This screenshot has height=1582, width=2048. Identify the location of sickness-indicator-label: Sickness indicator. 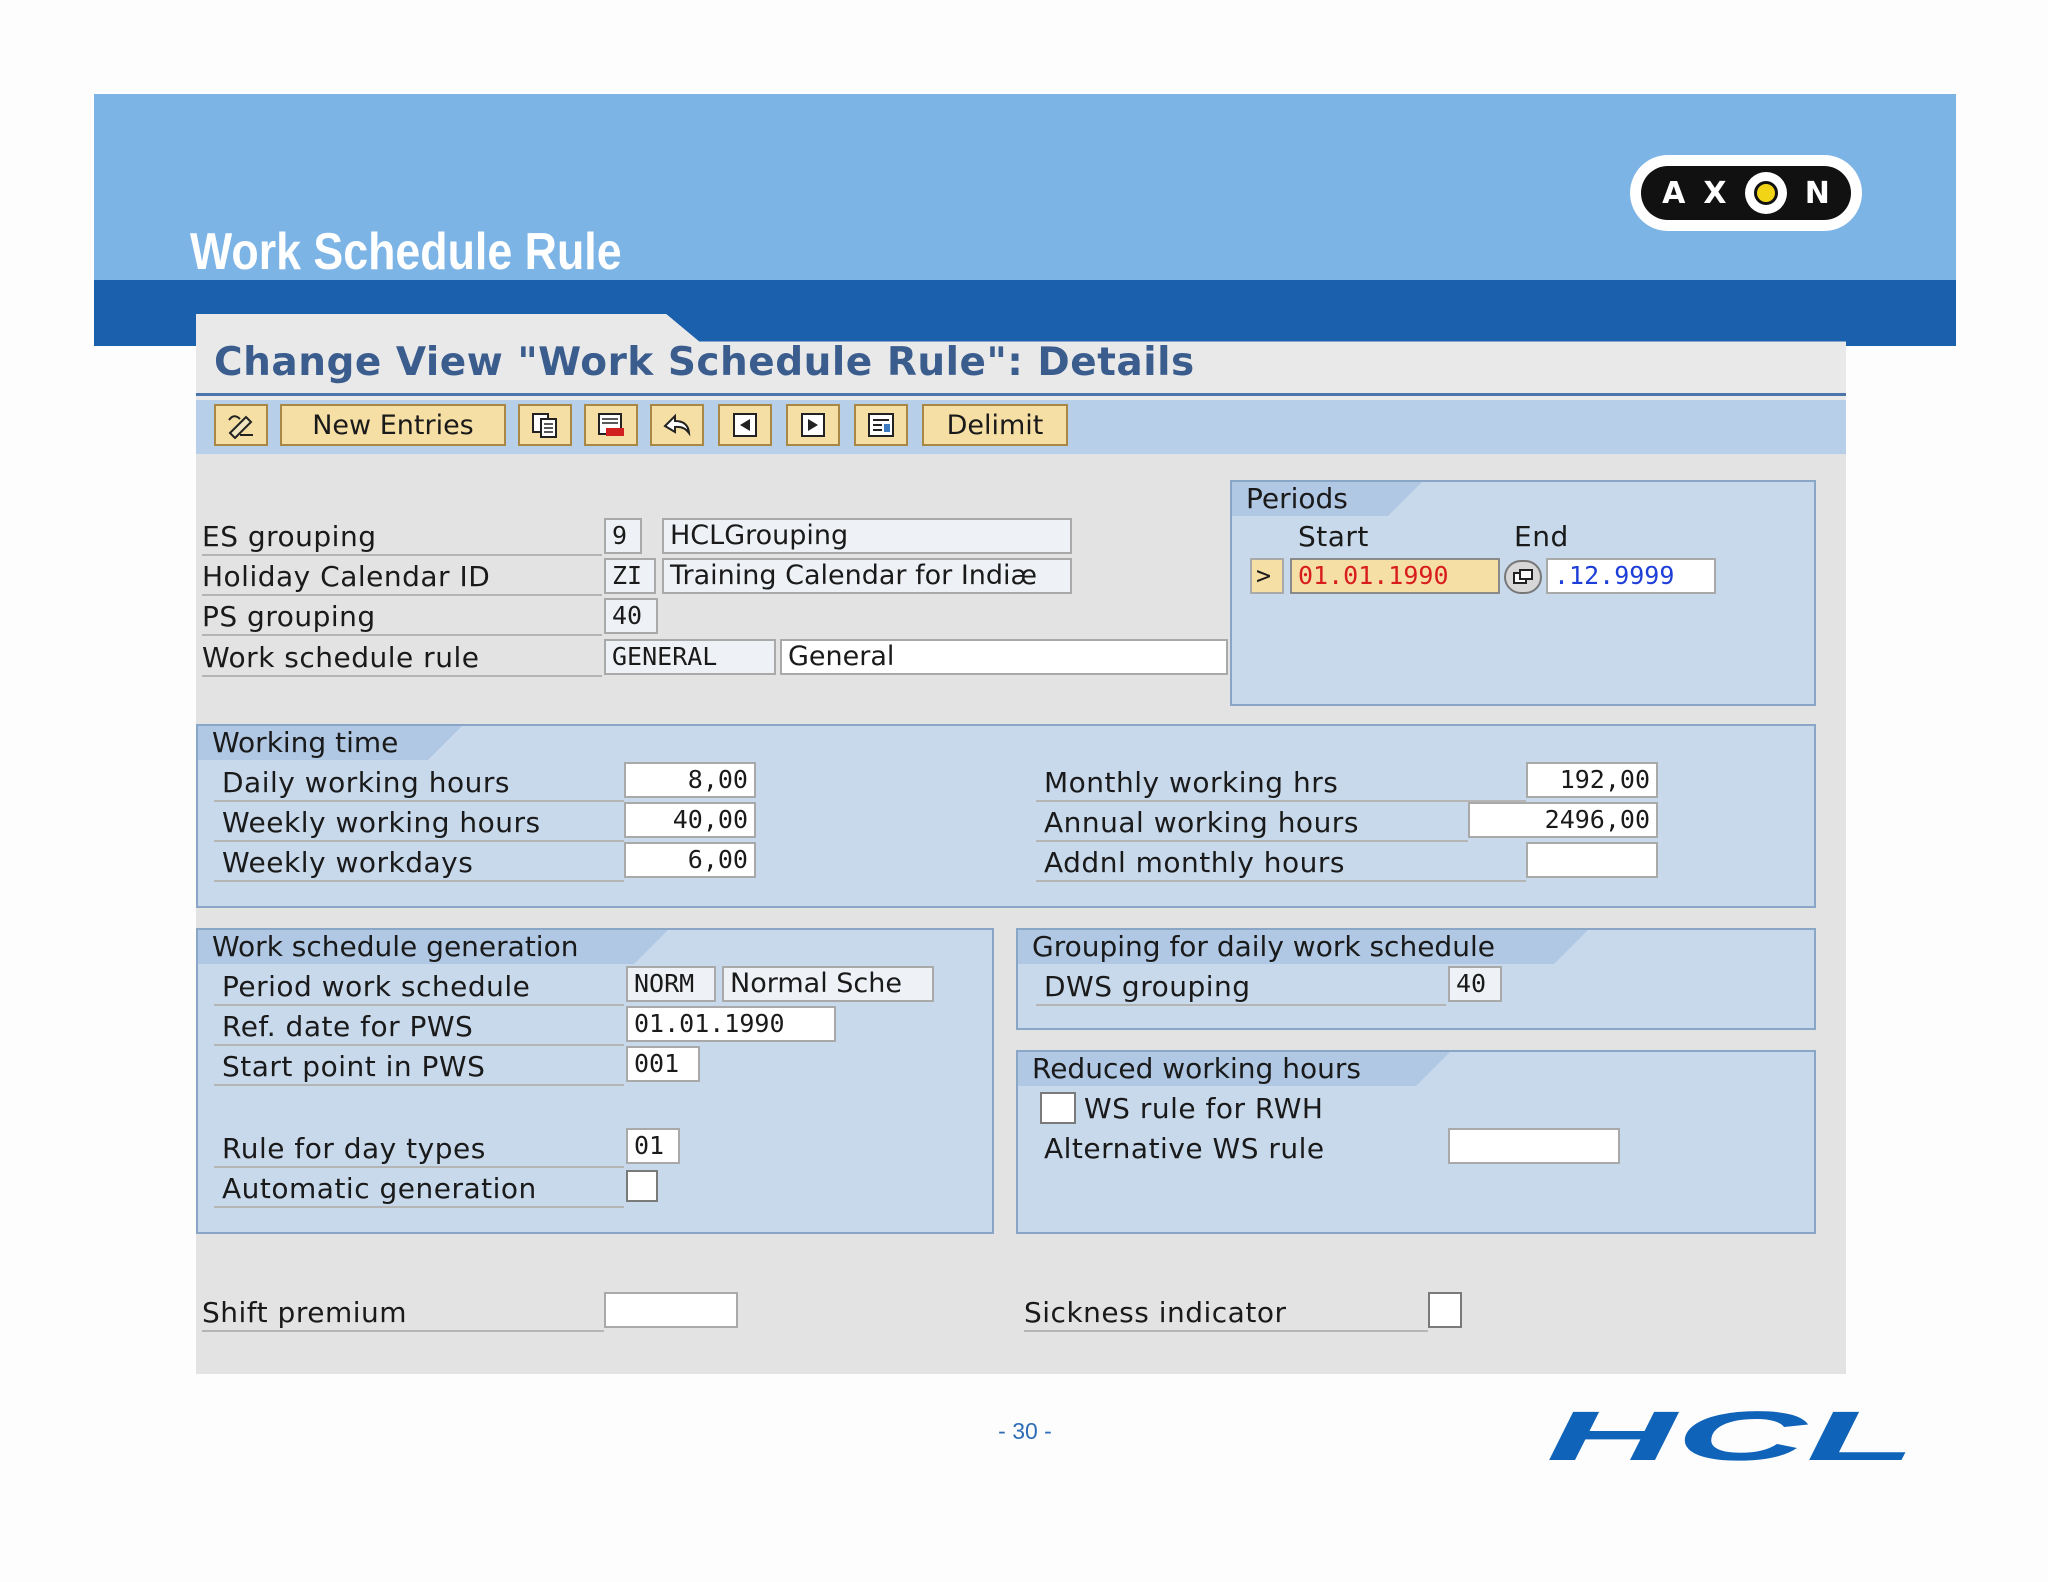
(1155, 1312).